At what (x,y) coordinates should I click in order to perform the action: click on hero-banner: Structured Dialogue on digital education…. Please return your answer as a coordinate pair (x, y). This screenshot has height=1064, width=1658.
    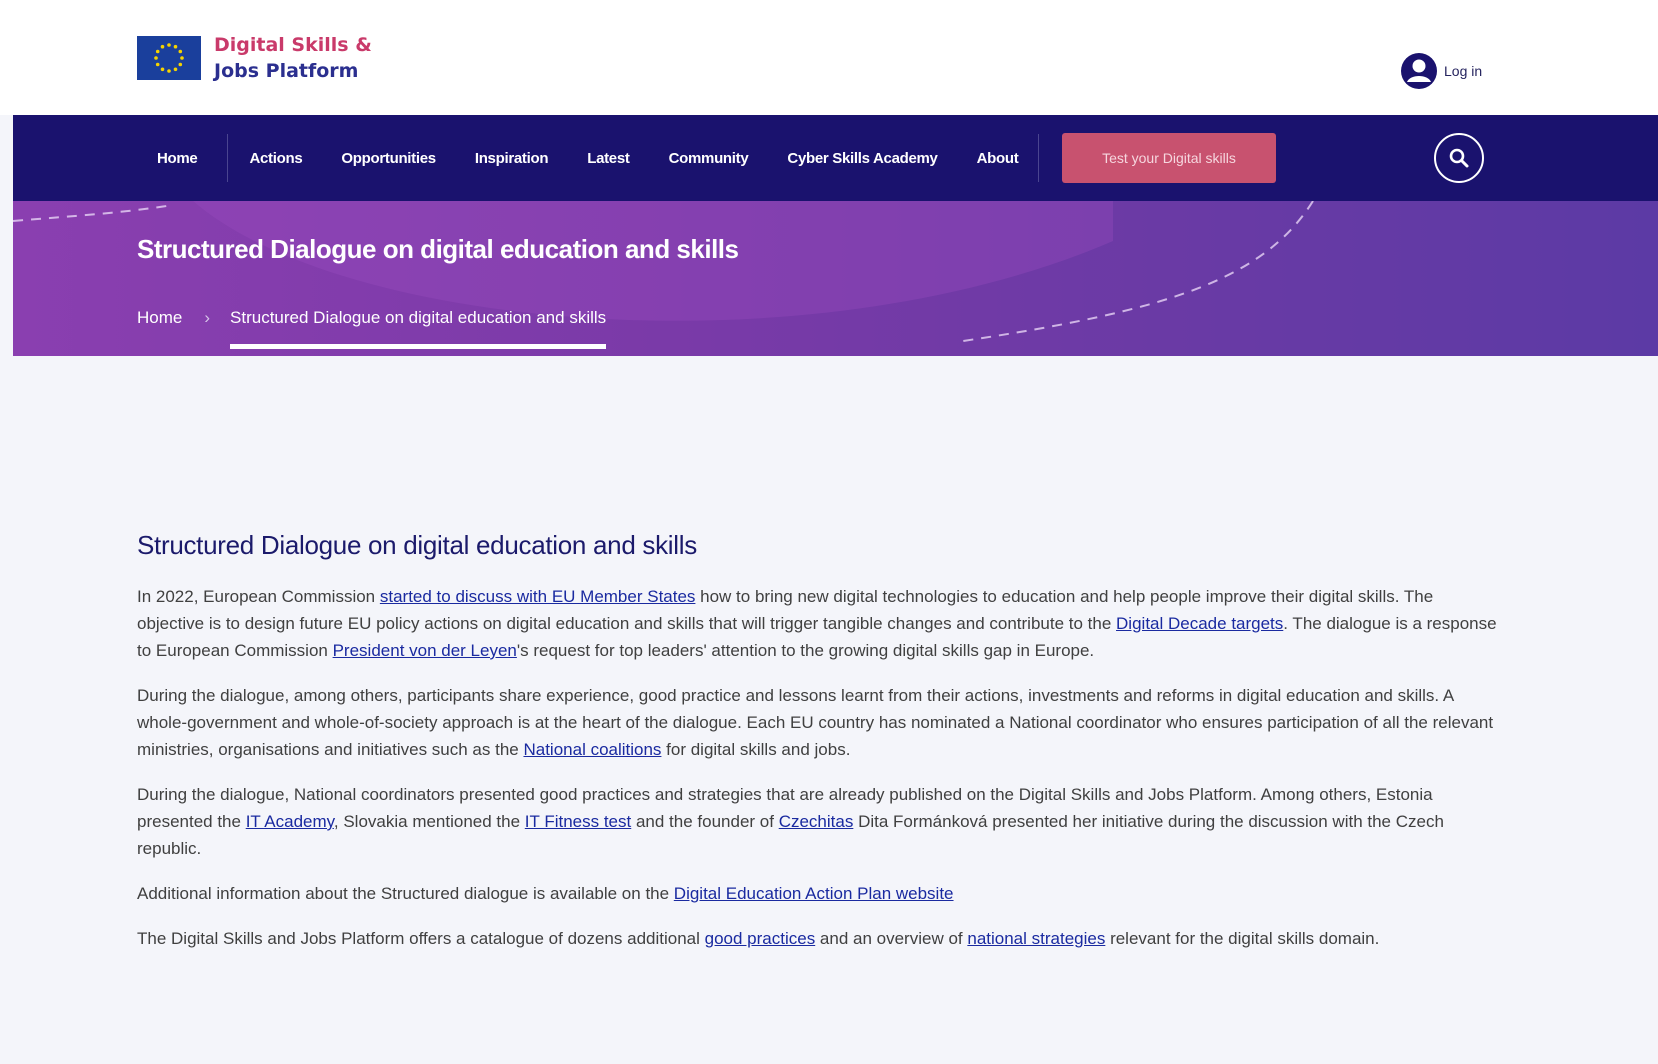
    Looking at the image, I should click on (835, 278).